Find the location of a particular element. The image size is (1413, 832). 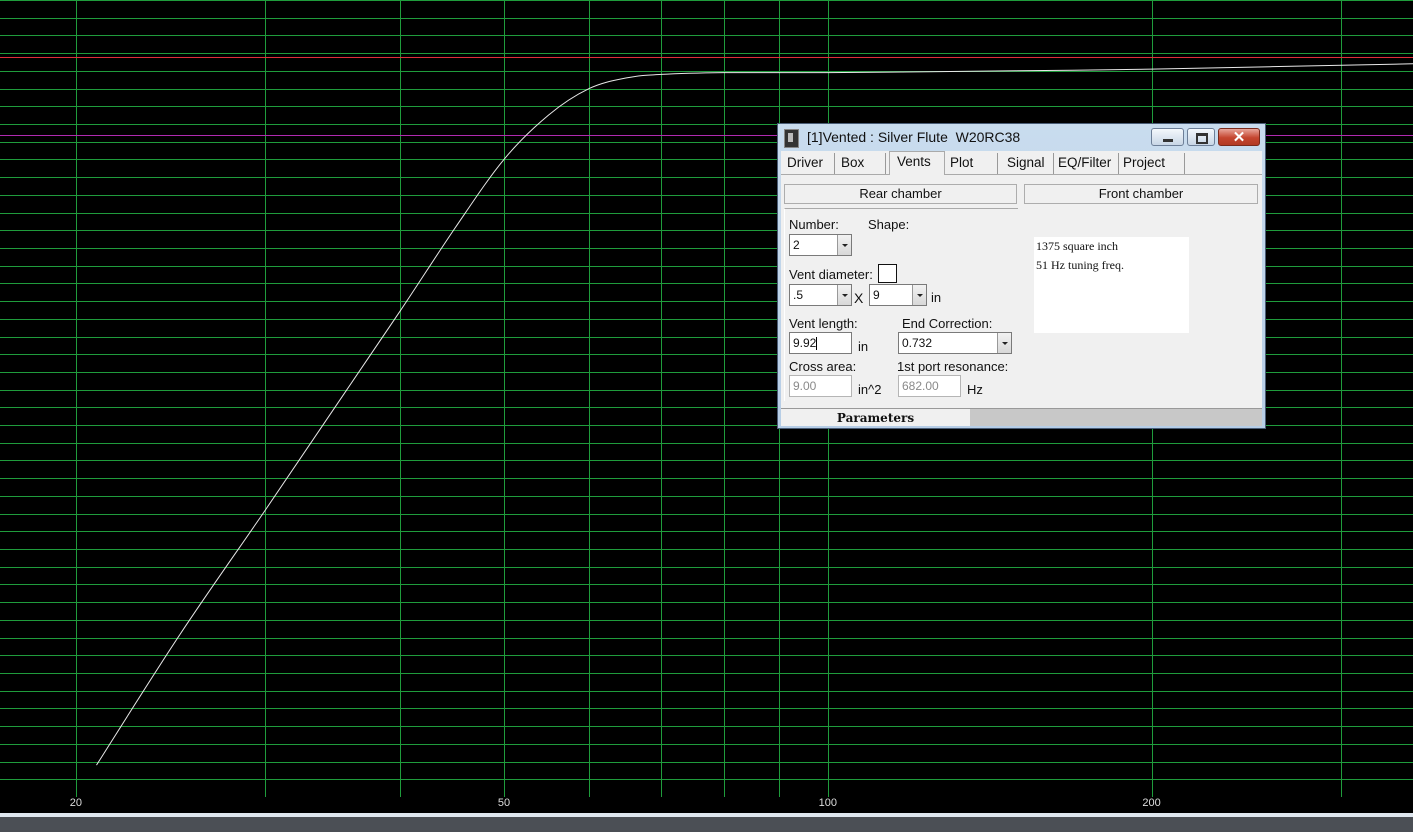

number-label: Number: is located at coordinates (814, 224).